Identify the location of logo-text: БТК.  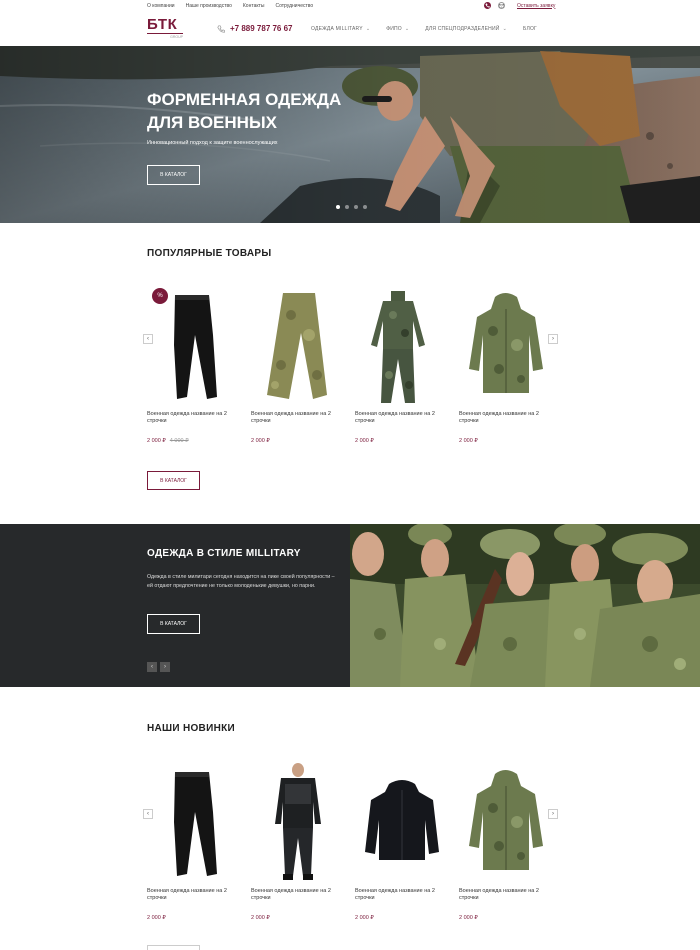
(162, 24).